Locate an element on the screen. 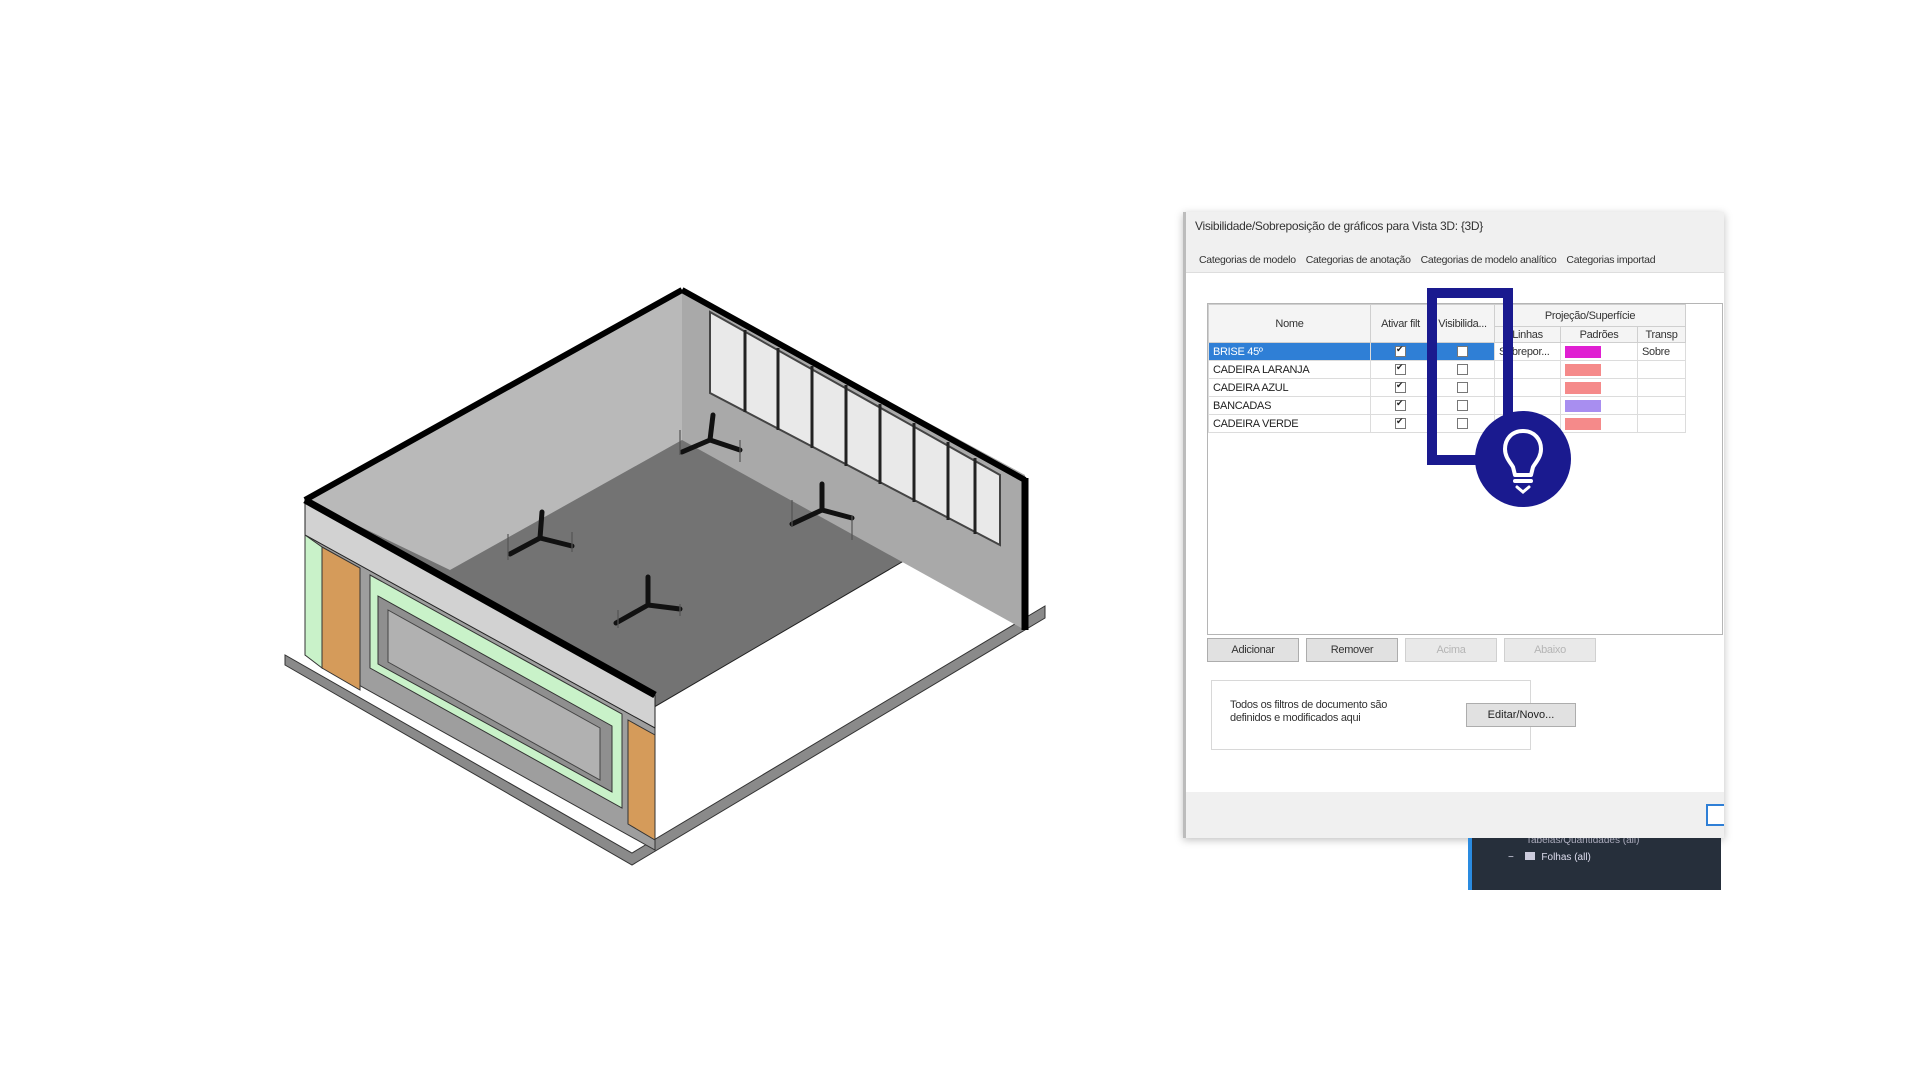  browser-item-sheets: Folhas (all) is located at coordinates (1566, 857).